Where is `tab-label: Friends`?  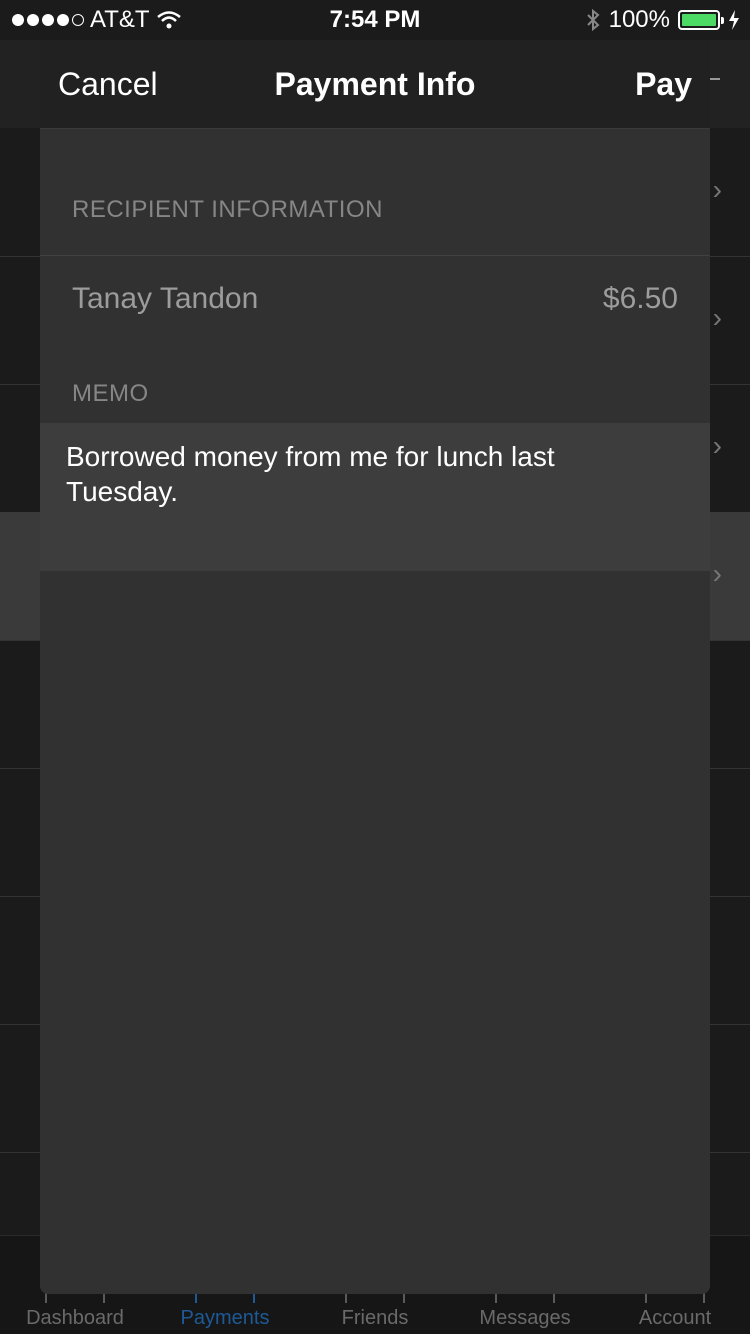 tab-label: Friends is located at coordinates (375, 1318).